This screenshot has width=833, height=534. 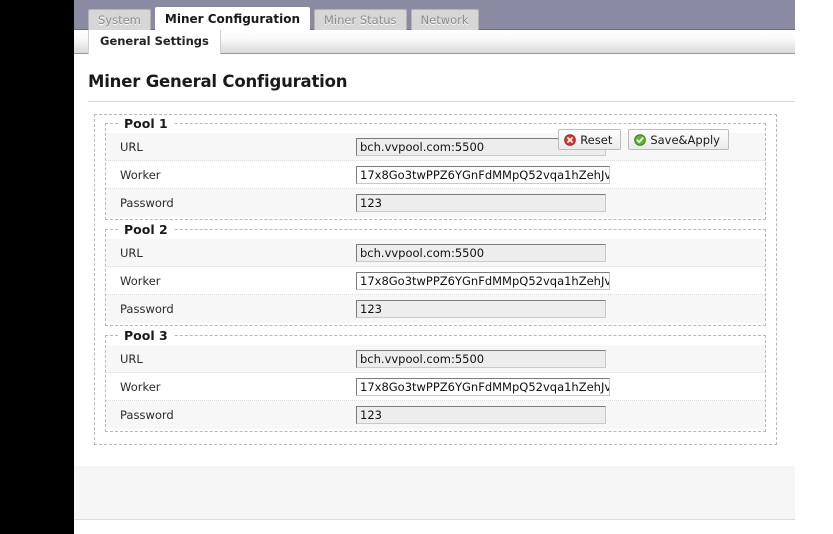 I want to click on pool3-url-label: URL, so click(x=131, y=358).